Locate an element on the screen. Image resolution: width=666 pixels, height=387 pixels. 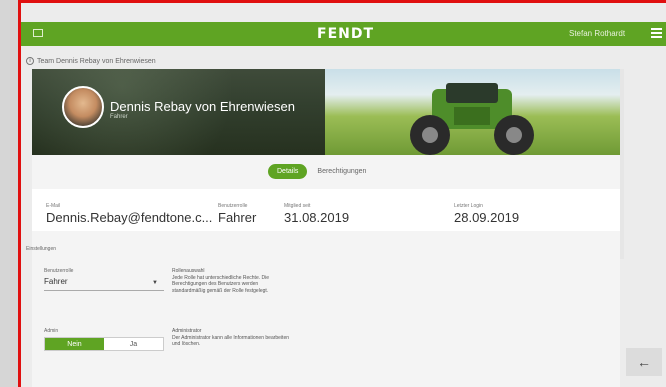
admin-yes-button: Ja is located at coordinates (133, 344).